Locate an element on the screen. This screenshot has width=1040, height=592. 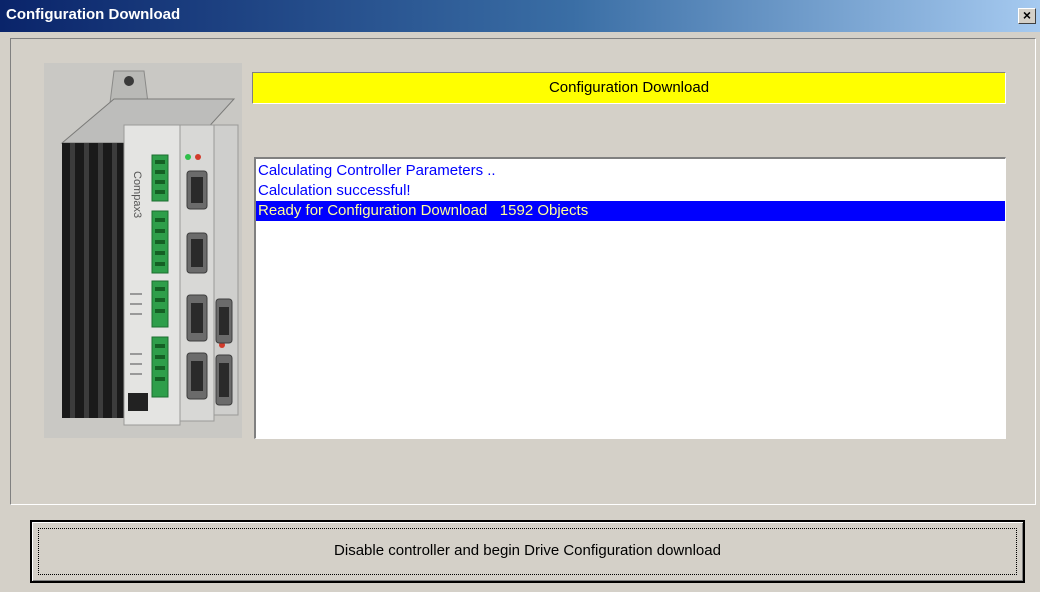
close-icon: × is located at coordinates (1027, 15).